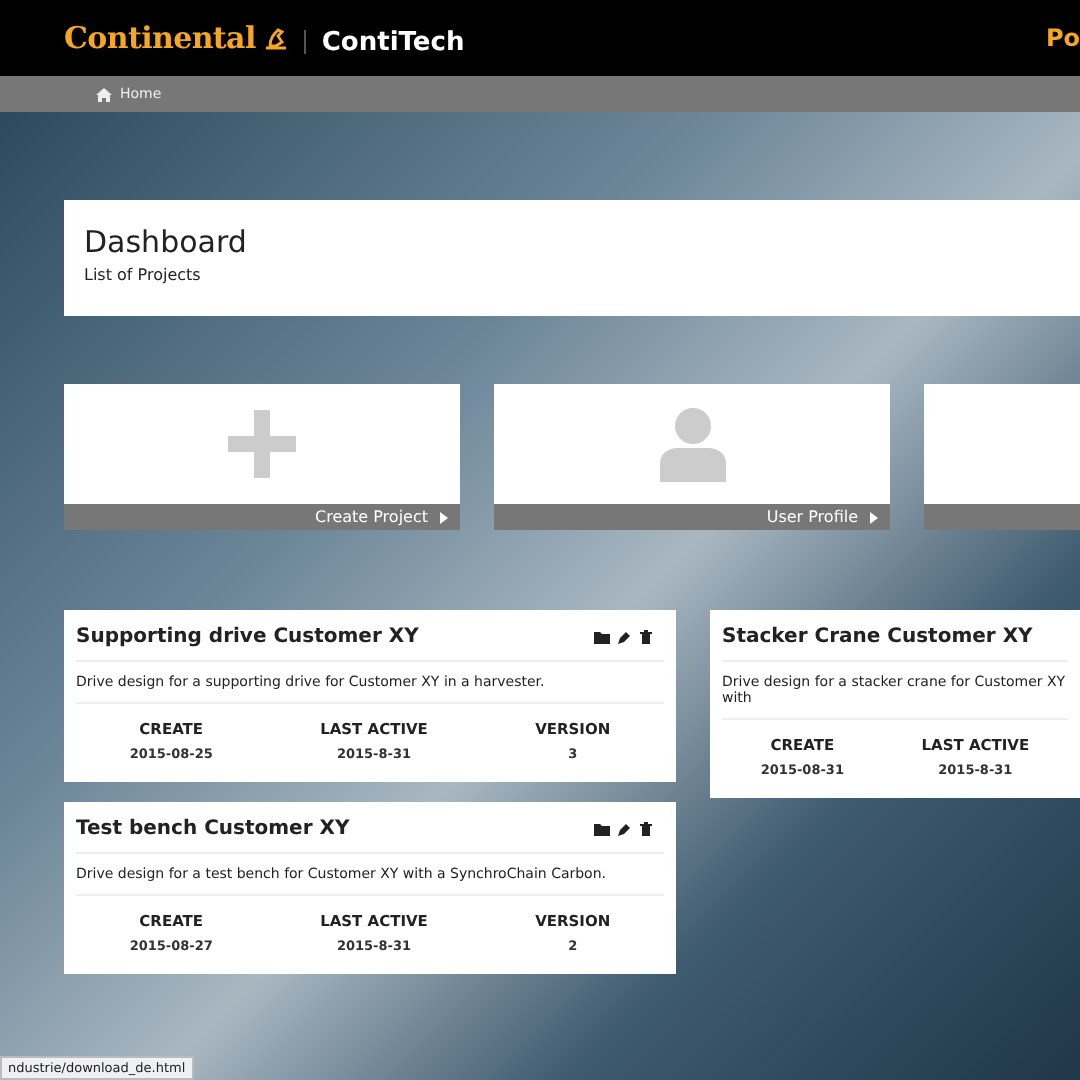 Image resolution: width=1080 pixels, height=1080 pixels. What do you see at coordinates (143, 275) in the screenshot?
I see `page-subtitle: List of Projects` at bounding box center [143, 275].